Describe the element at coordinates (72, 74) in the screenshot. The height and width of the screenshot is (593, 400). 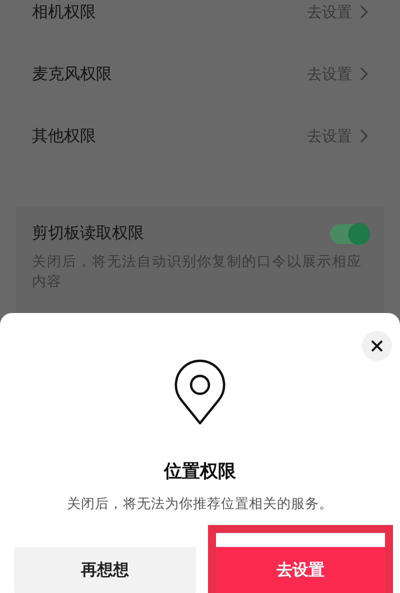
I see `permission-label: 麦克风权限` at that location.